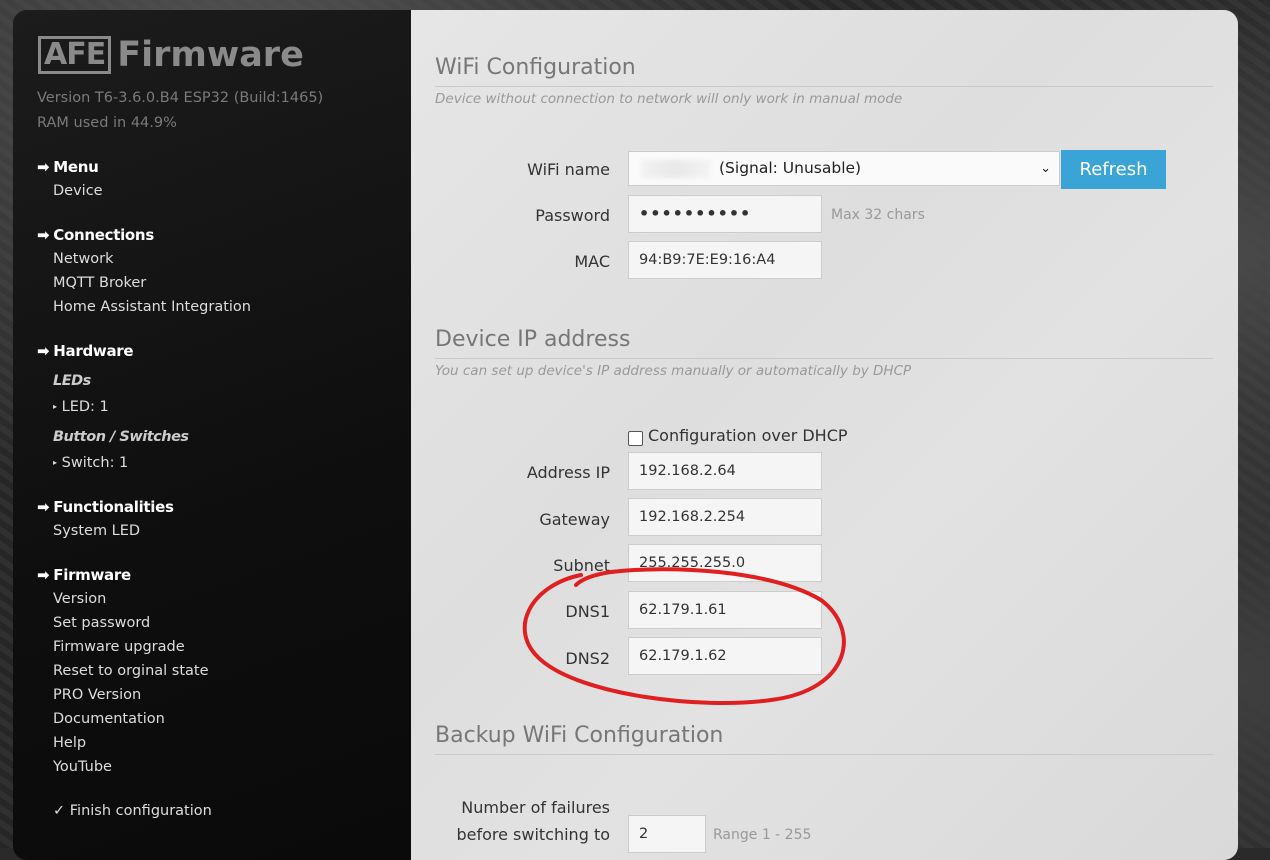 This screenshot has width=1270, height=860. I want to click on password-label: Password, so click(572, 215).